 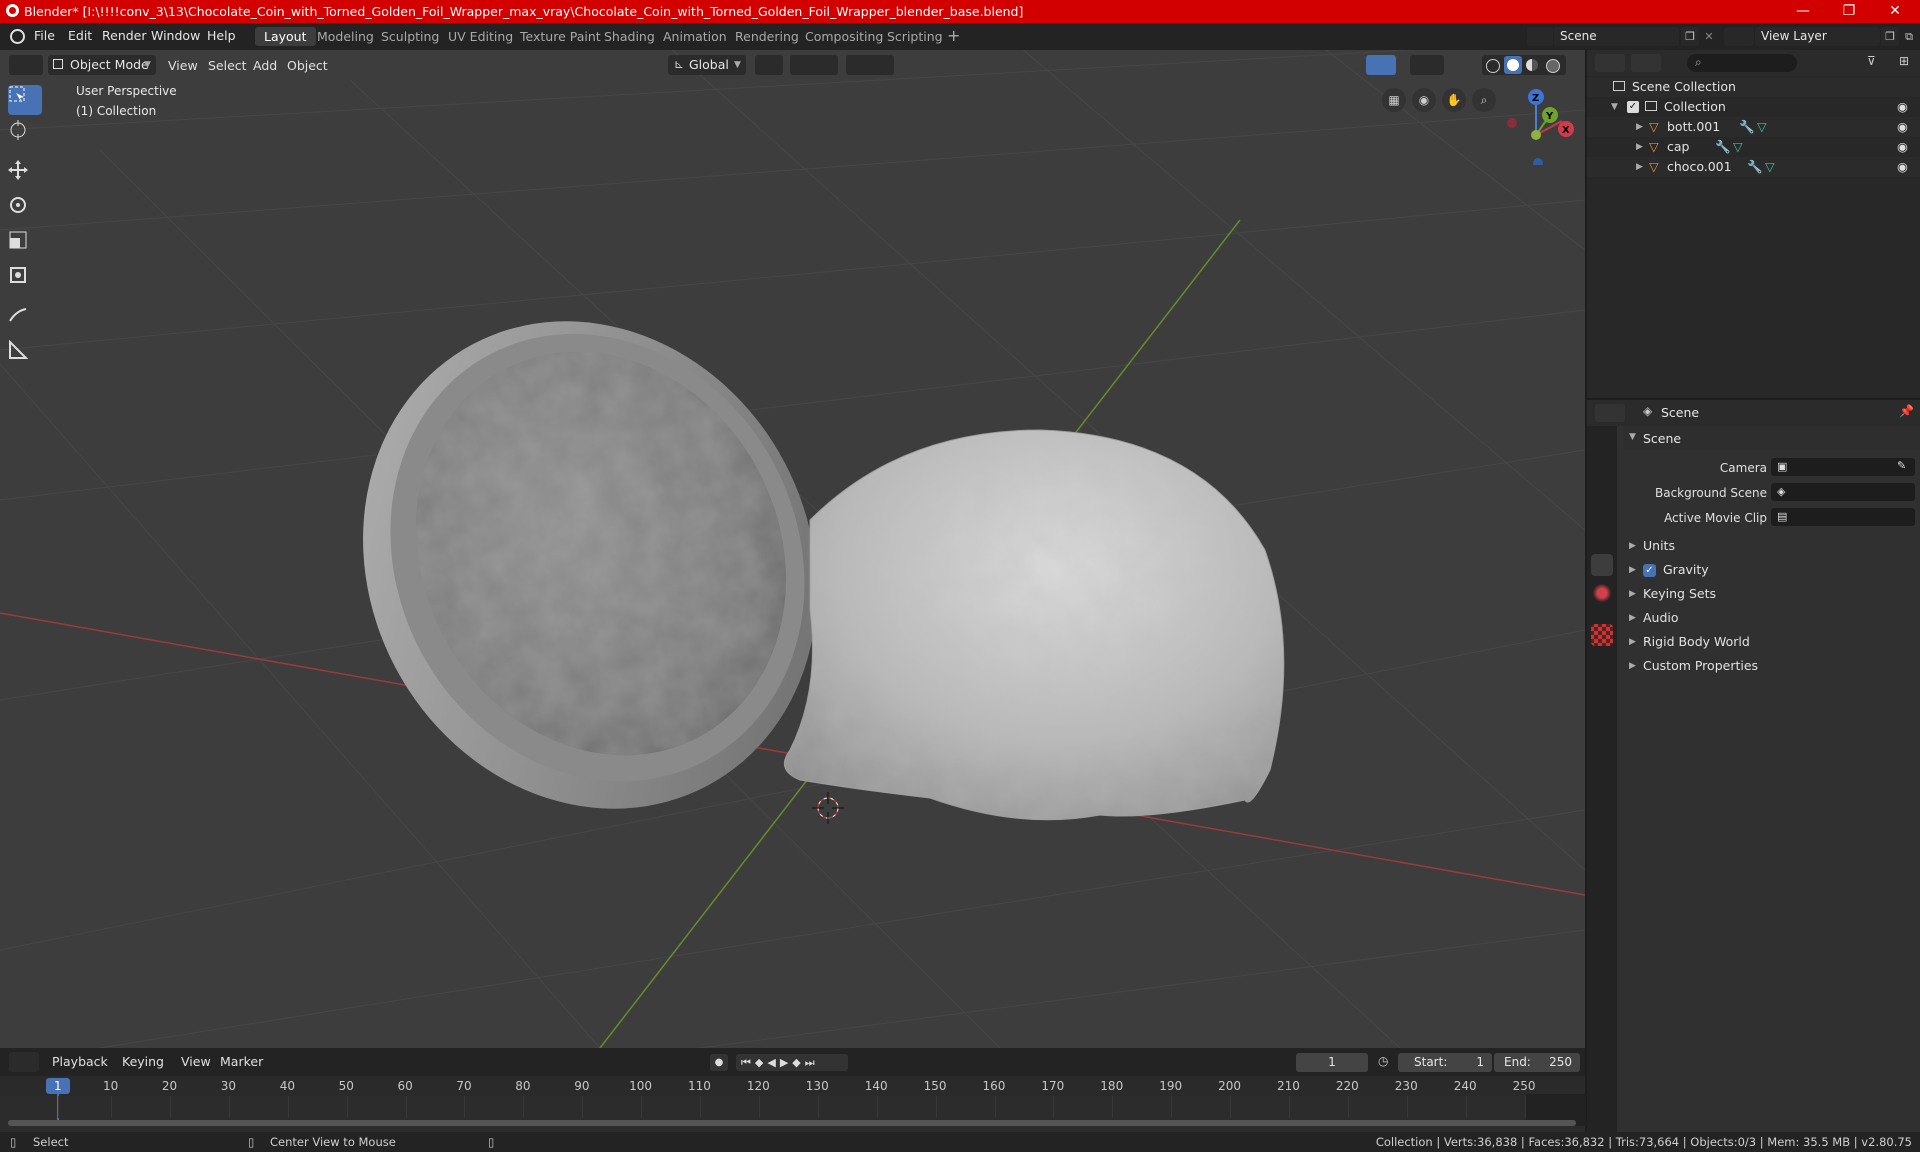 What do you see at coordinates (307, 66) in the screenshot?
I see `viewport-menu-object: Object` at bounding box center [307, 66].